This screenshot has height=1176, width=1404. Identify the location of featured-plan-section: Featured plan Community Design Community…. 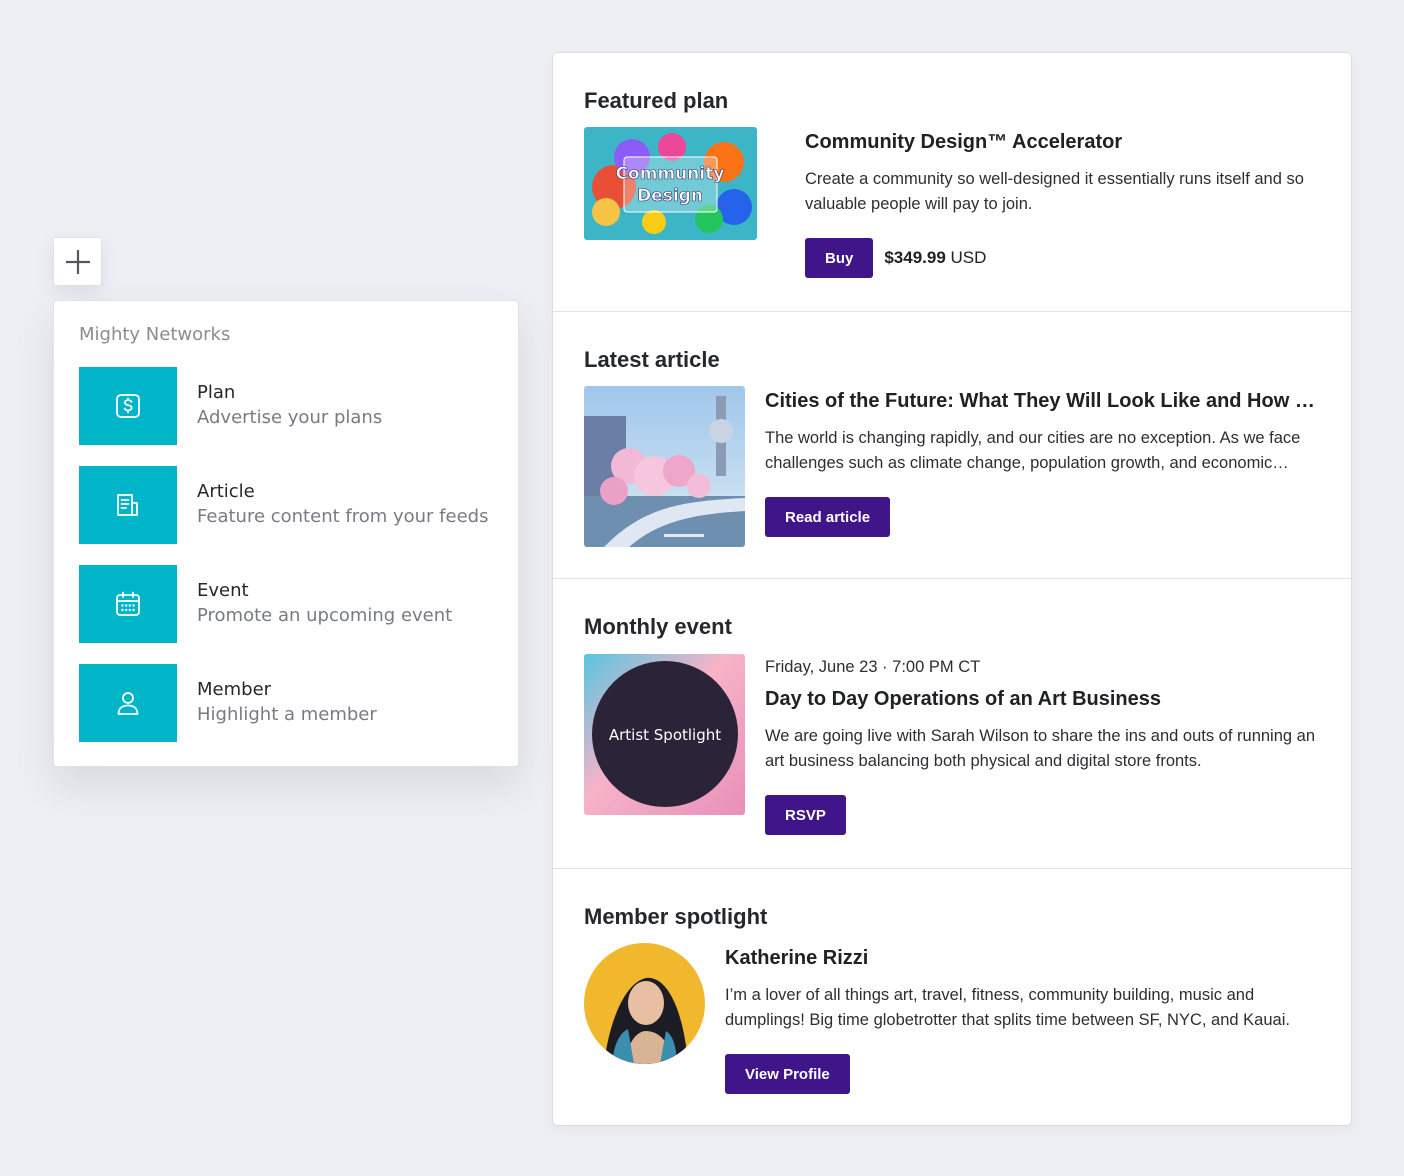
(952, 182).